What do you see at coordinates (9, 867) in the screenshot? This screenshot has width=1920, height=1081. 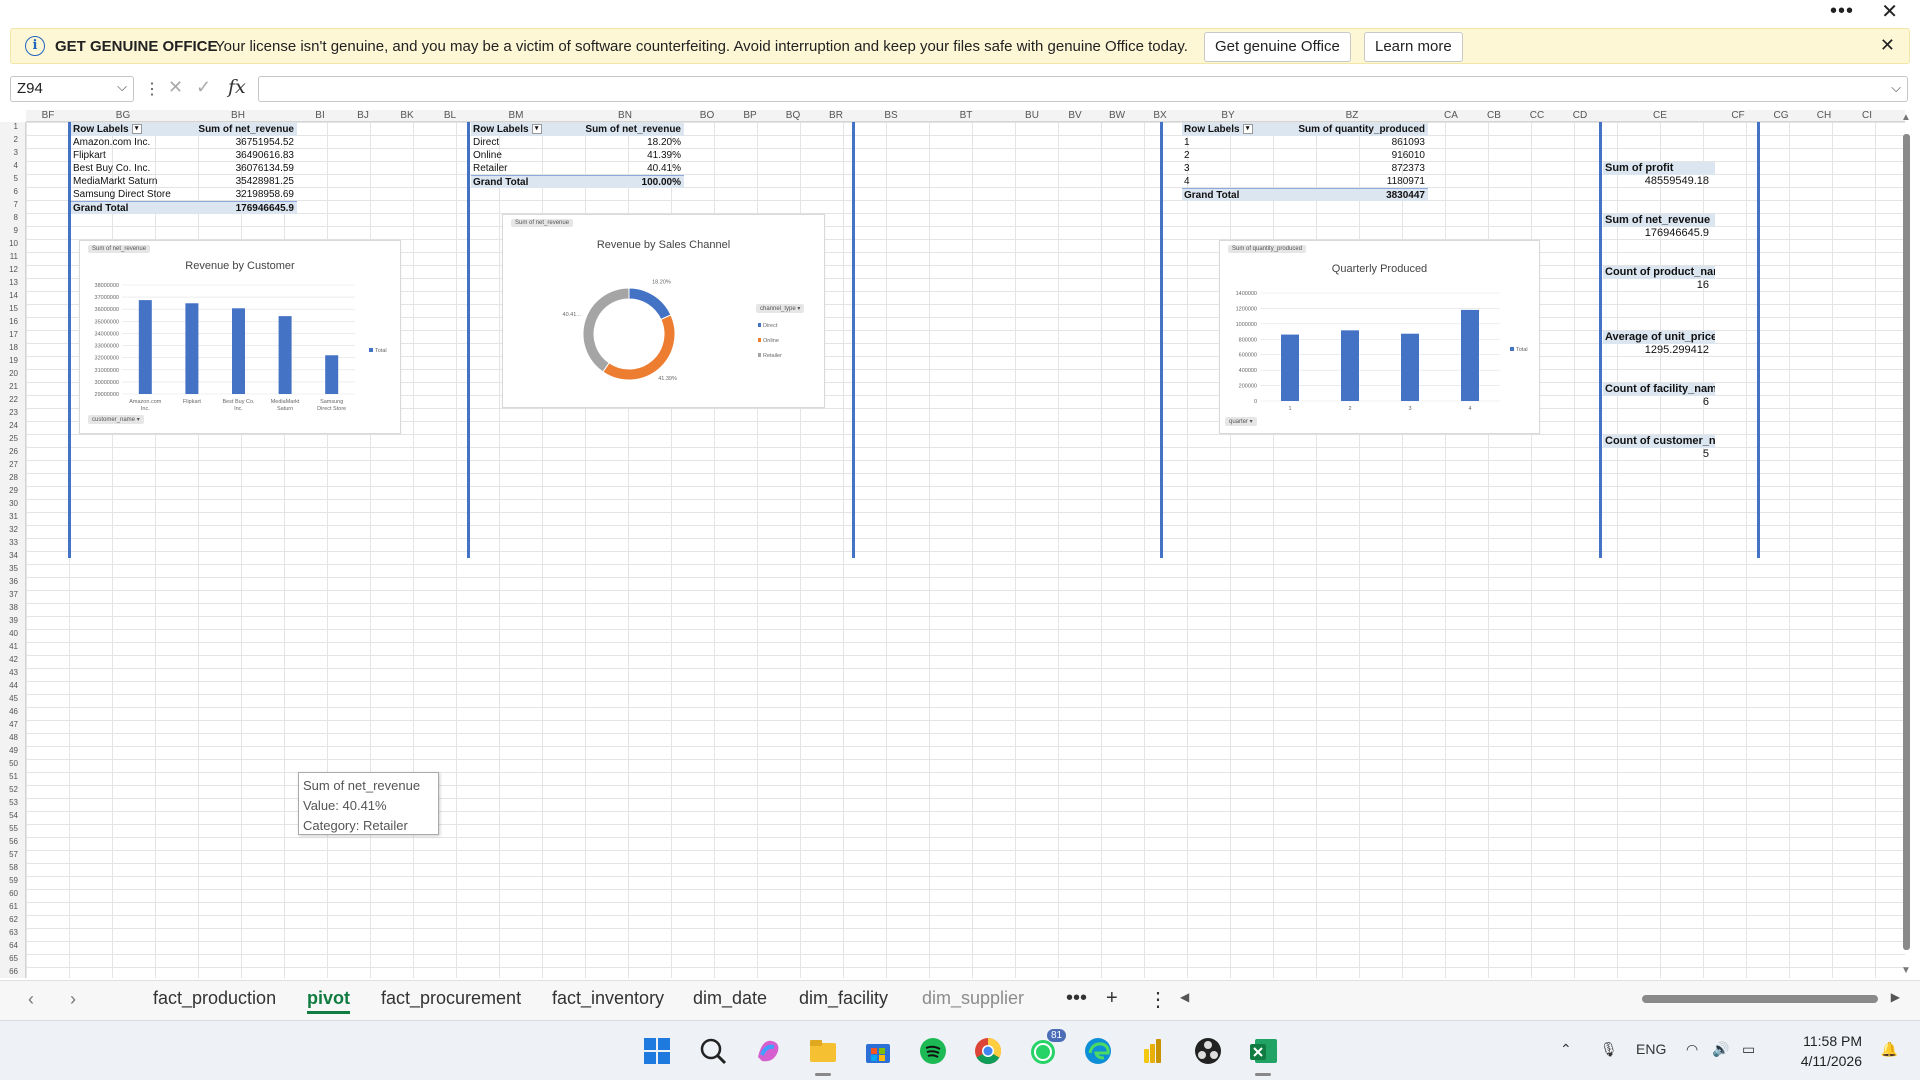 I see `row-header: 58` at bounding box center [9, 867].